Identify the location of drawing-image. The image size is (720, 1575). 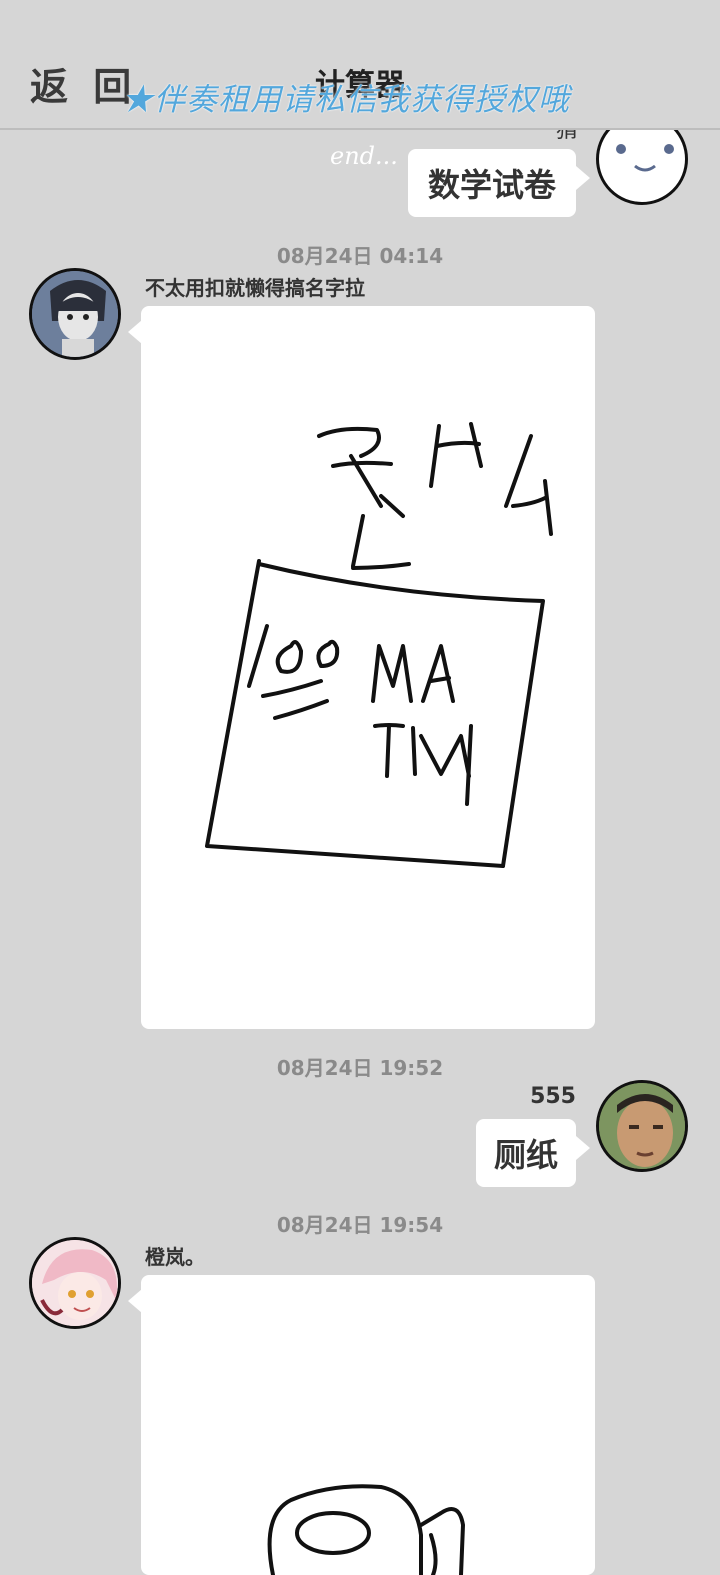
(368, 1425).